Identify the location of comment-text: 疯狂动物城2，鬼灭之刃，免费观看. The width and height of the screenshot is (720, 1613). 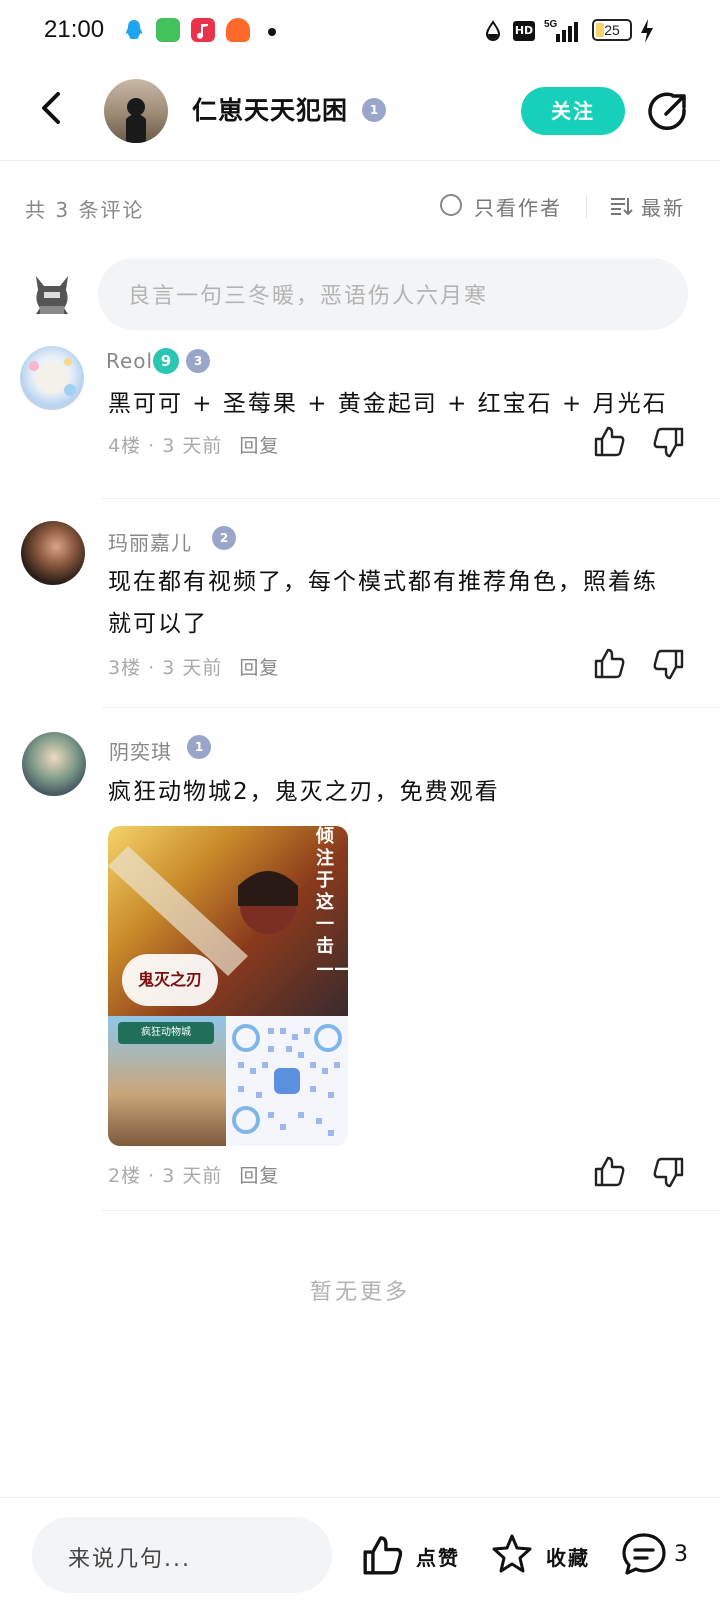
(304, 792).